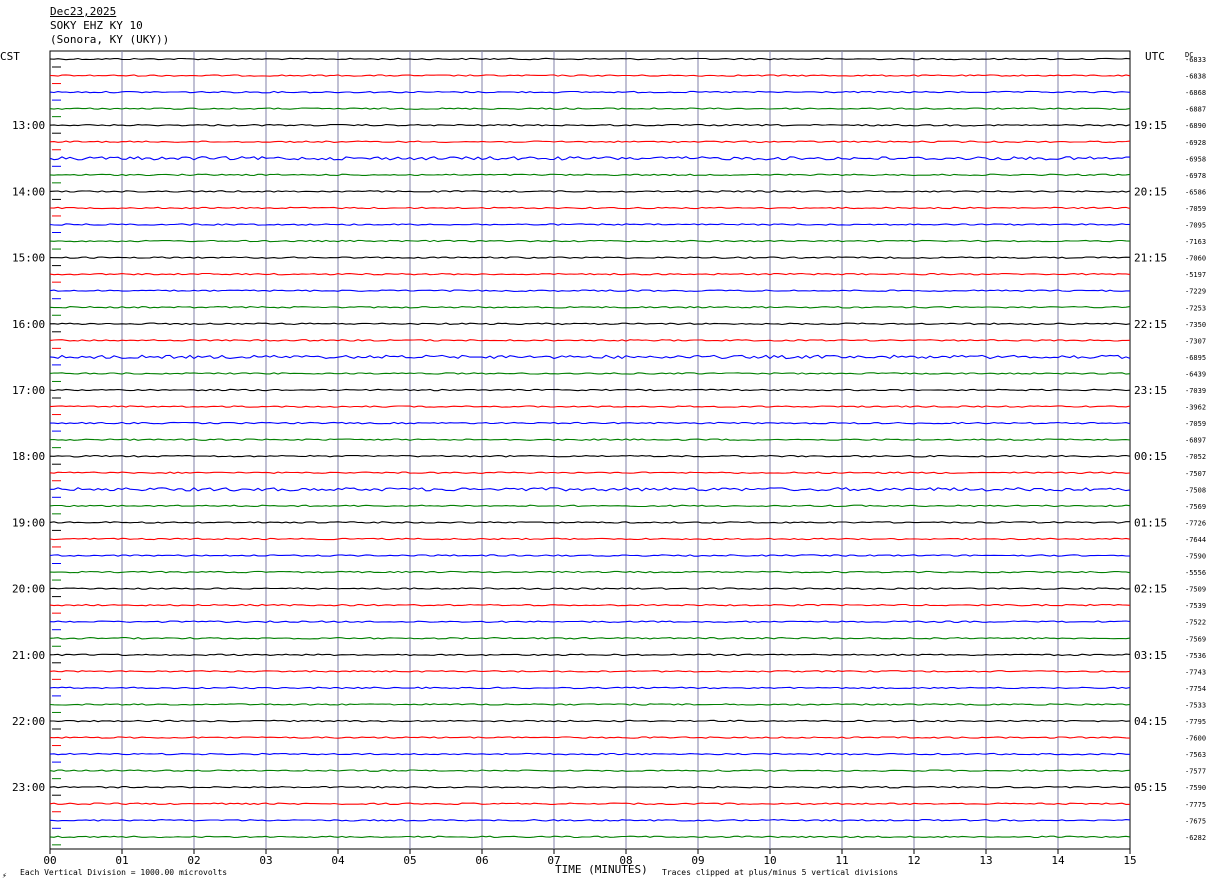 This screenshot has height=886, width=1210. Describe the element at coordinates (1195, 772) in the screenshot. I see `dc-offset-label: -7577` at that location.